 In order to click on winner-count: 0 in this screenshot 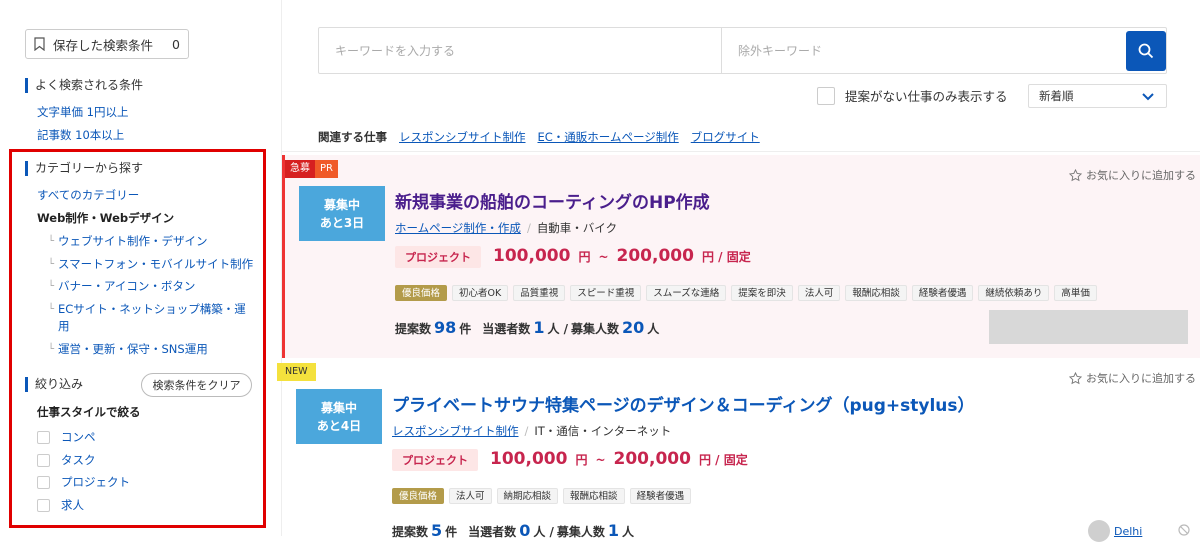, I will do `click(525, 530)`.